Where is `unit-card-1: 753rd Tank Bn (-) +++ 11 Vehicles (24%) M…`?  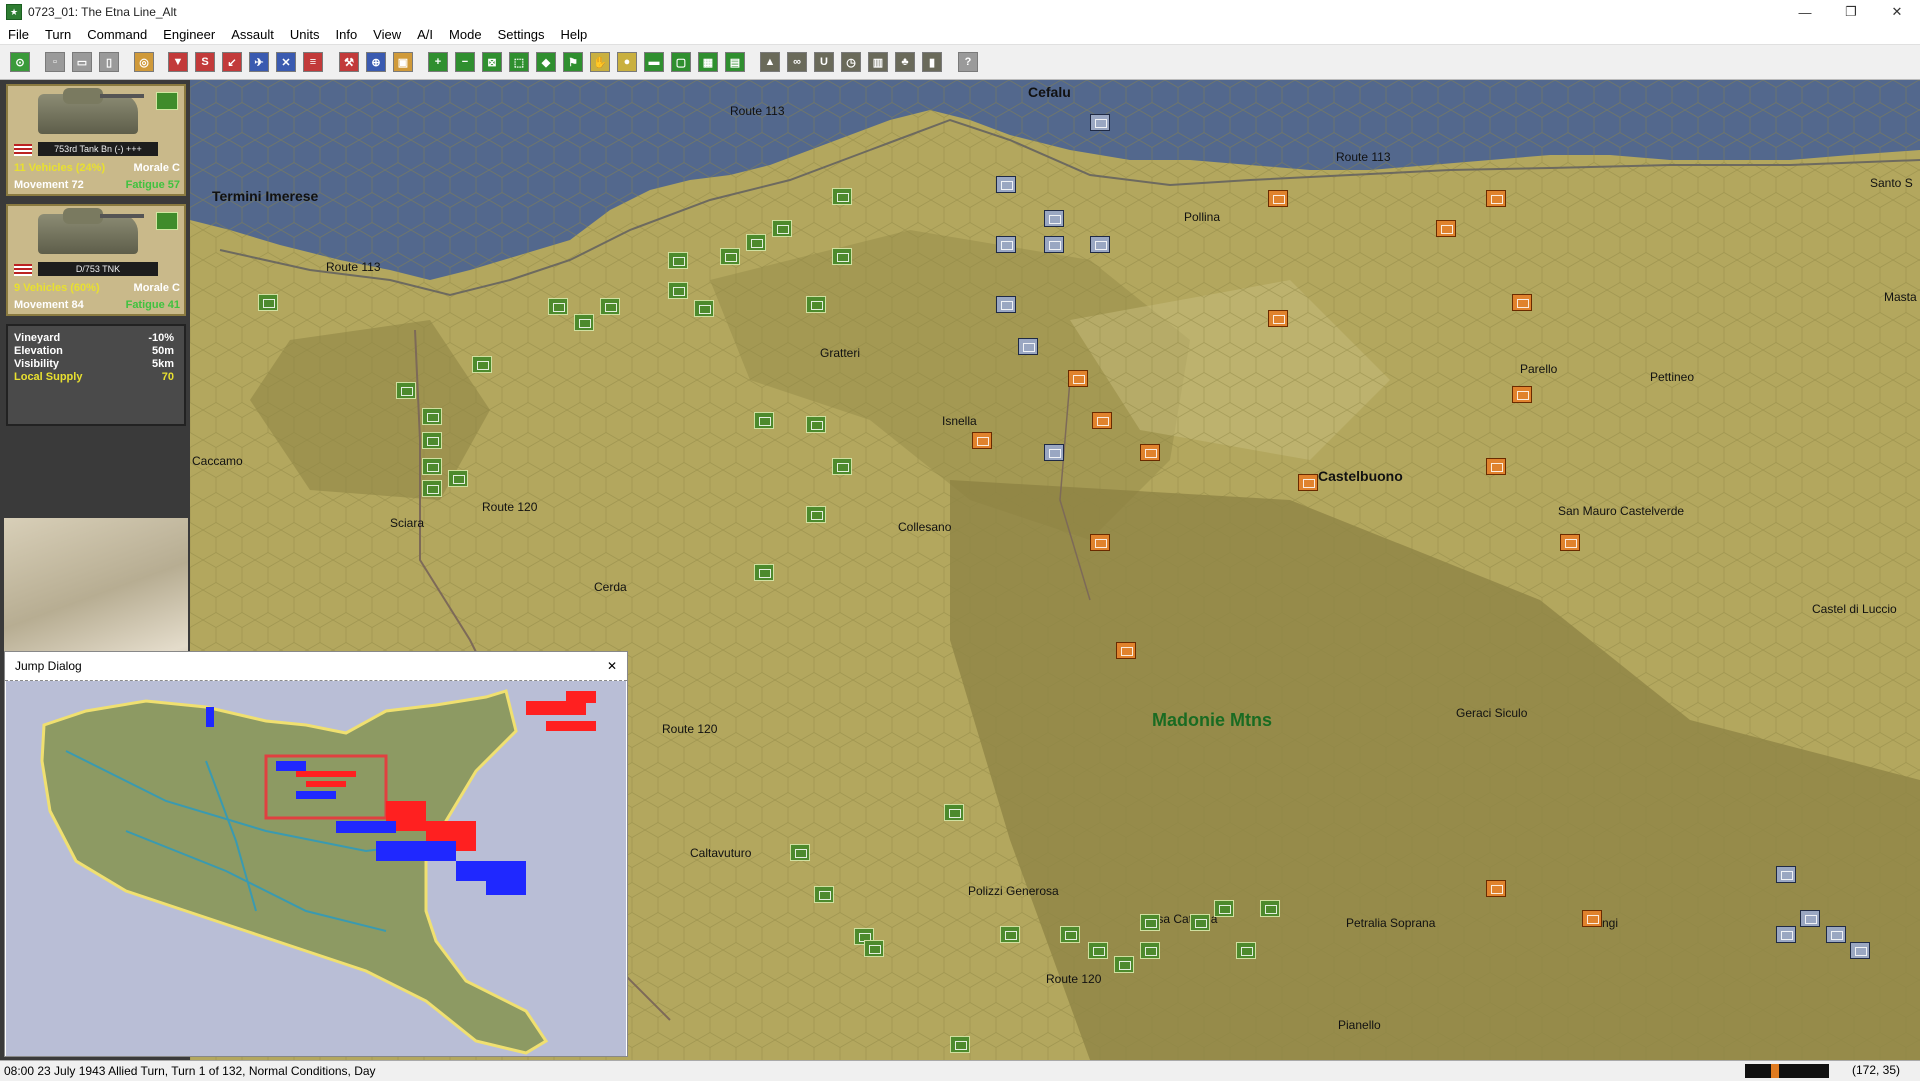
unit-card-1: 753rd Tank Bn (-) +++ 11 Vehicles (24%) M… is located at coordinates (96, 140).